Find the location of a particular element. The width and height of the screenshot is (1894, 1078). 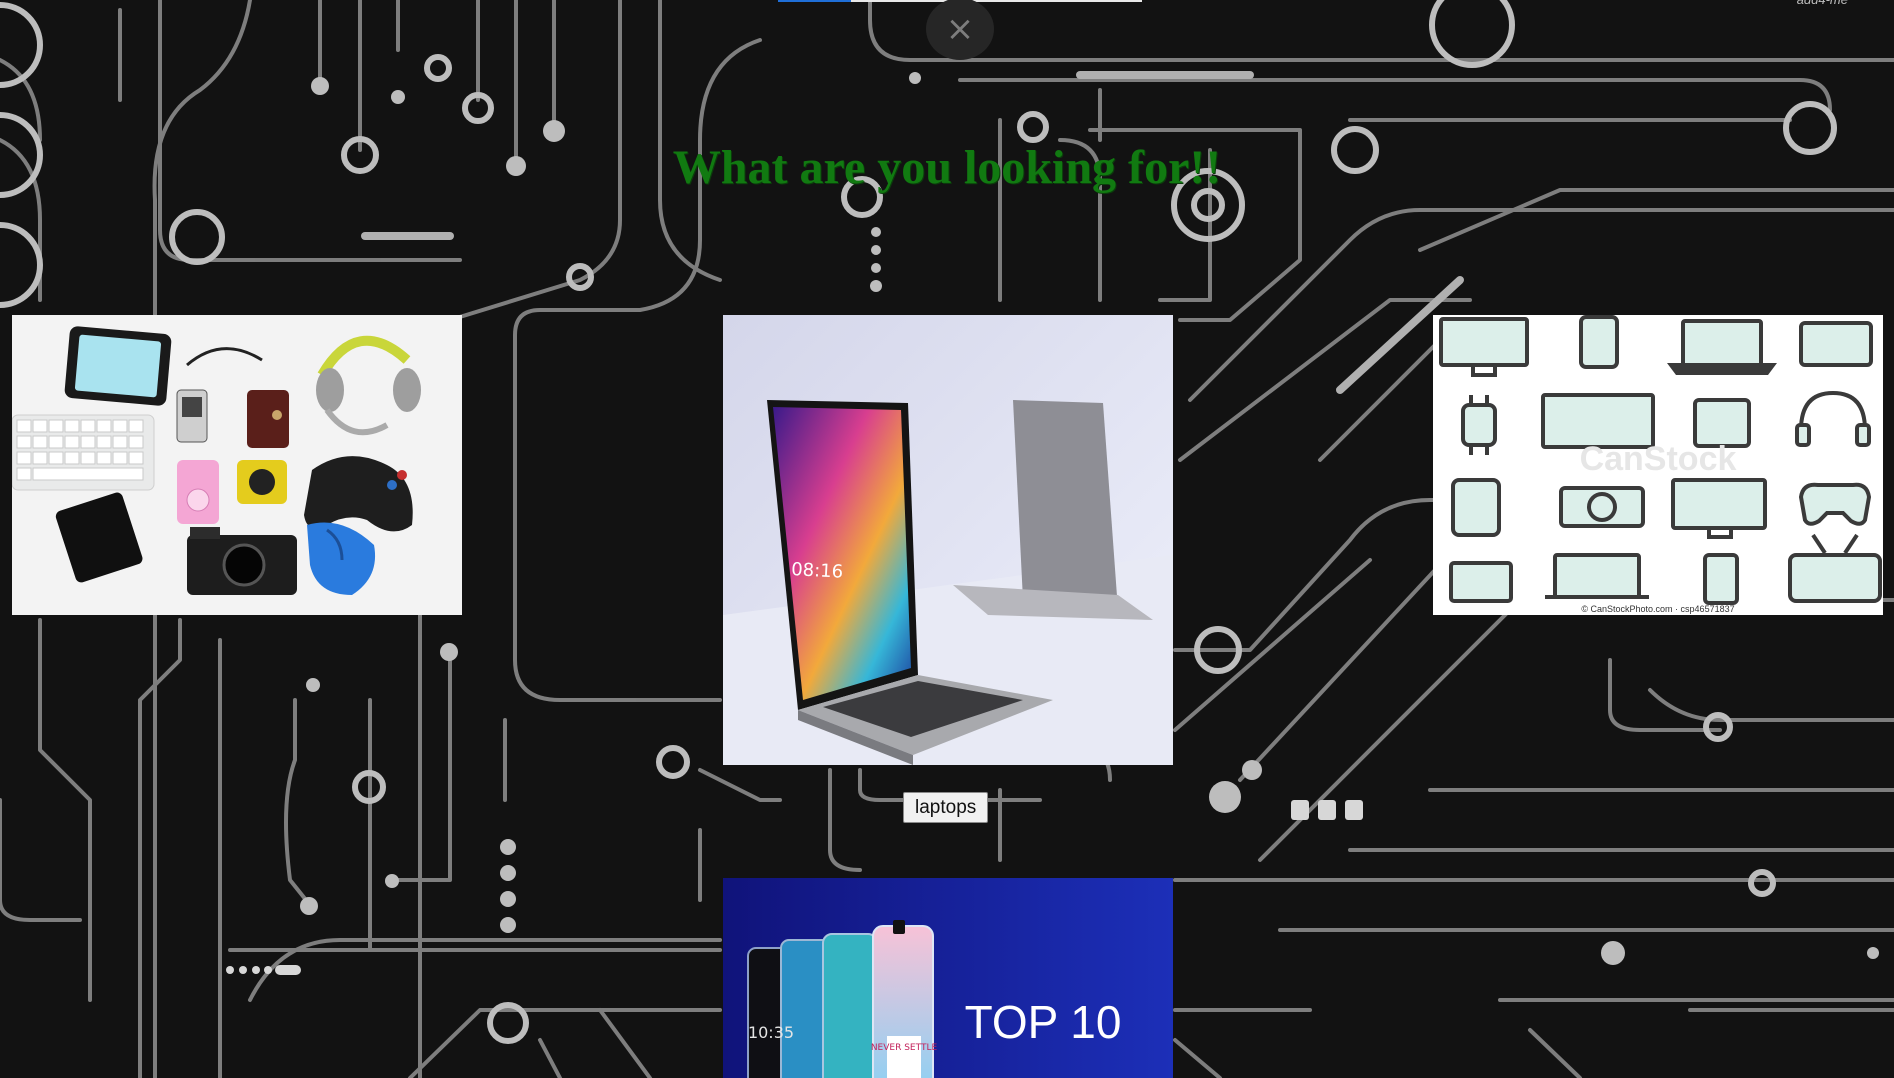

electronics-image-card is located at coordinates (237, 465).